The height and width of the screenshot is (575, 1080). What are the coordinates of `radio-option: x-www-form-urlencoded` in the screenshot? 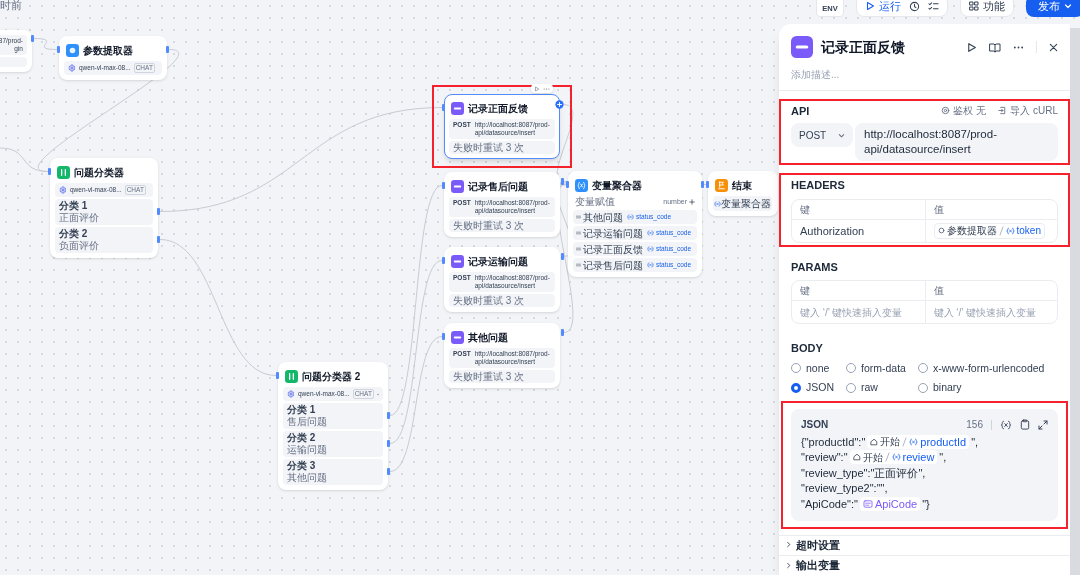 It's located at (987, 368).